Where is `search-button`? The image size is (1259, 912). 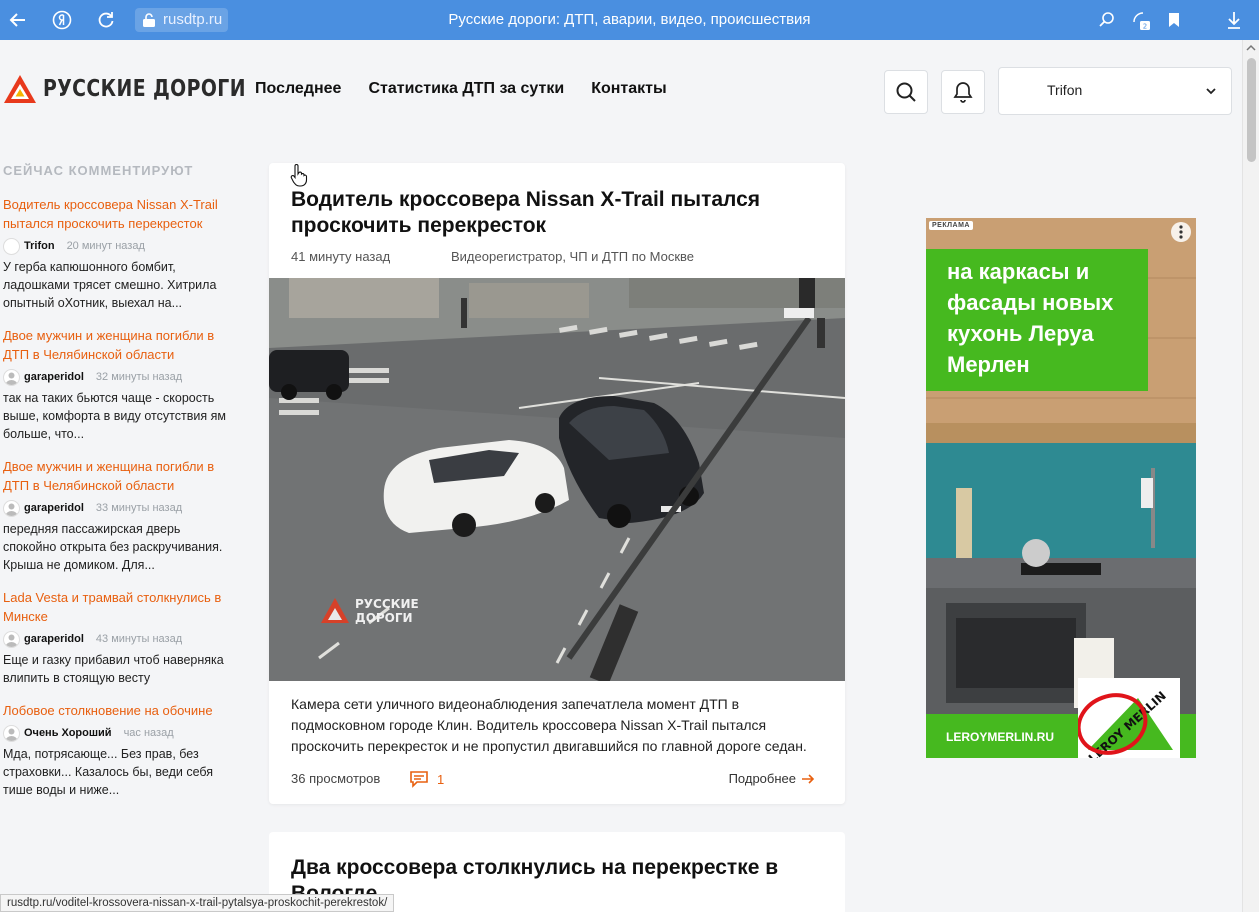 search-button is located at coordinates (906, 92).